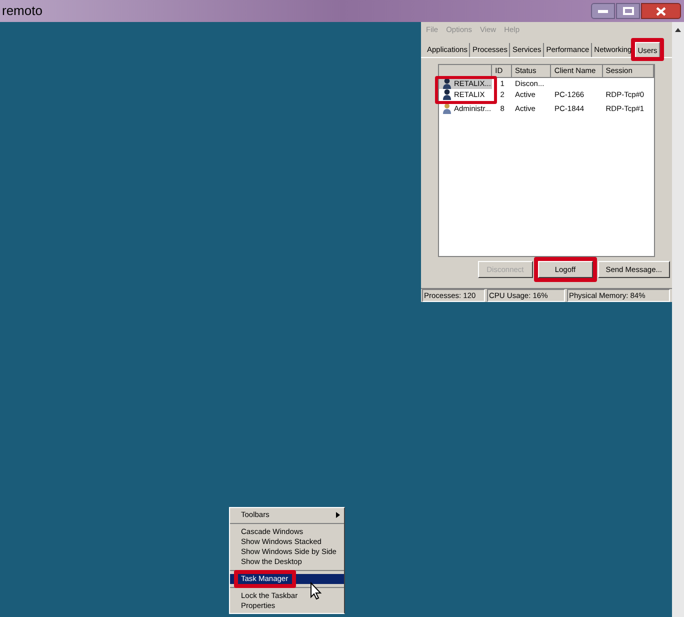  Describe the element at coordinates (338, 515) in the screenshot. I see `submenu-arrow-icon` at that location.